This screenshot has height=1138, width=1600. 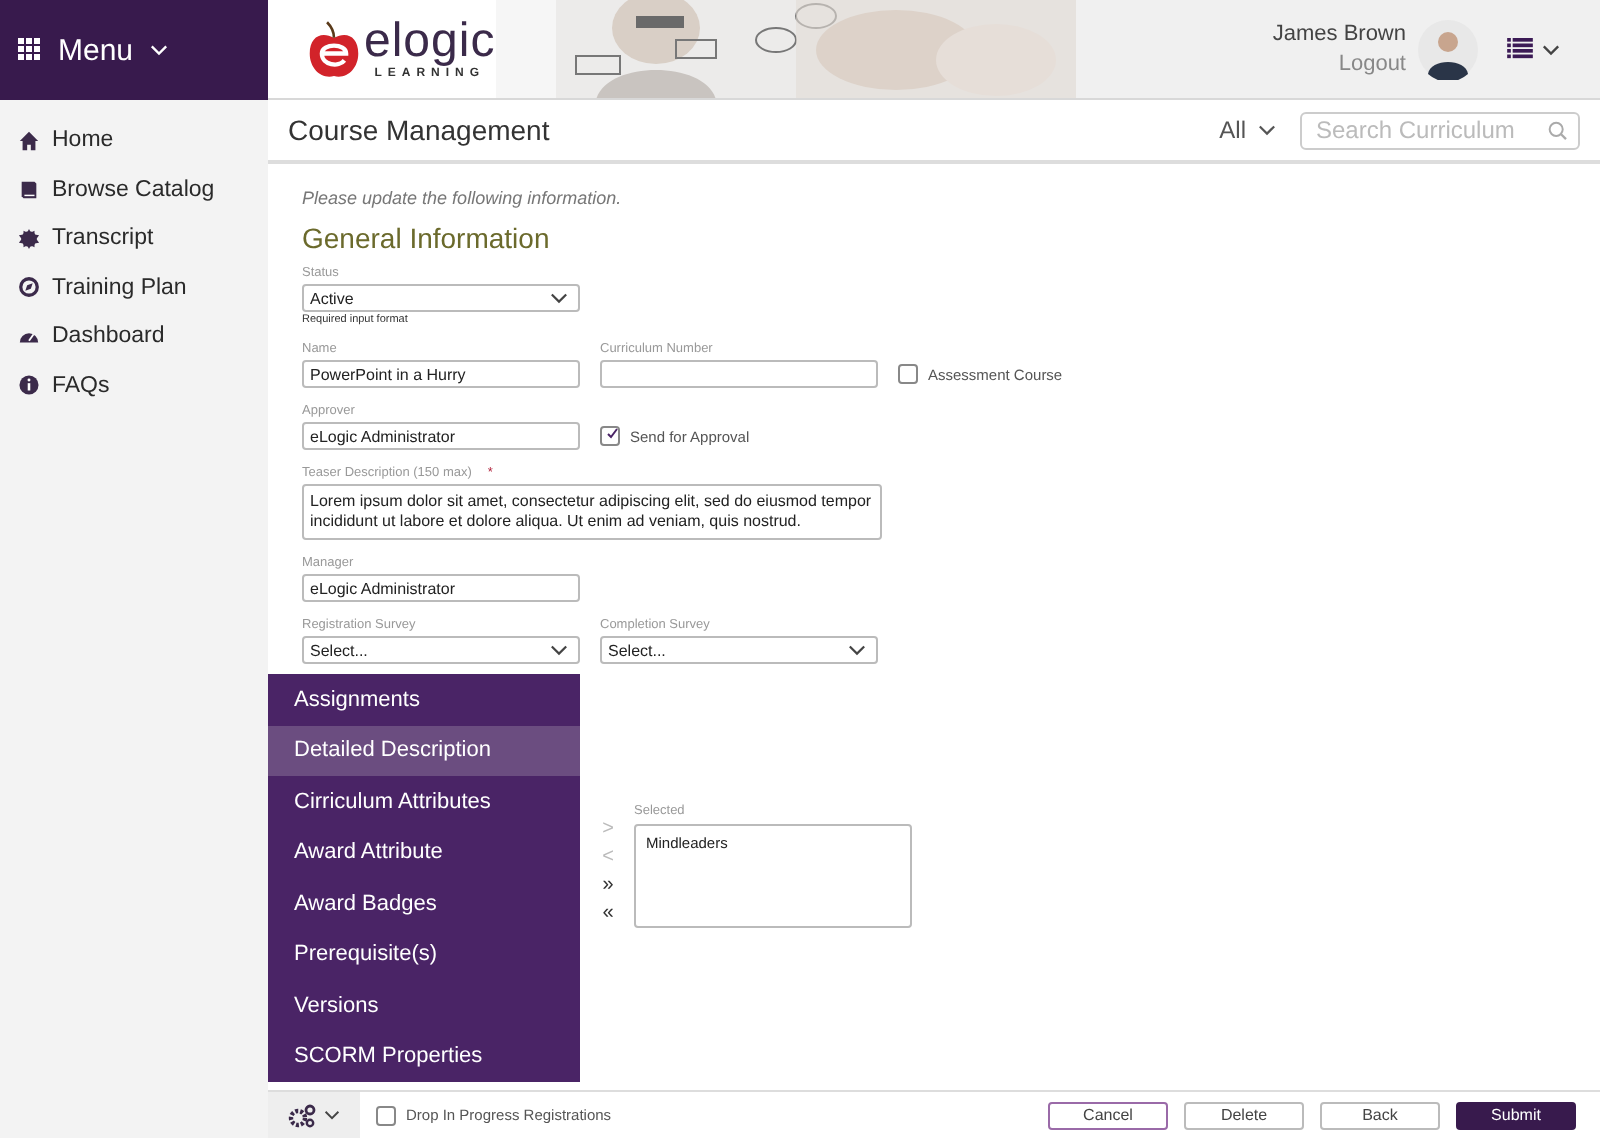 What do you see at coordinates (424, 699) in the screenshot?
I see `menu-item: Assignments` at bounding box center [424, 699].